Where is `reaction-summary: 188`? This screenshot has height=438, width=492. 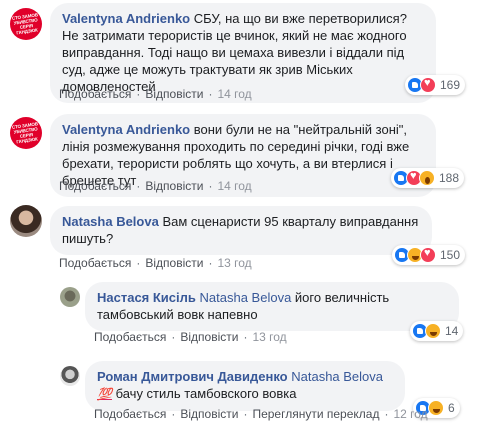 reaction-summary: 188 is located at coordinates (428, 178).